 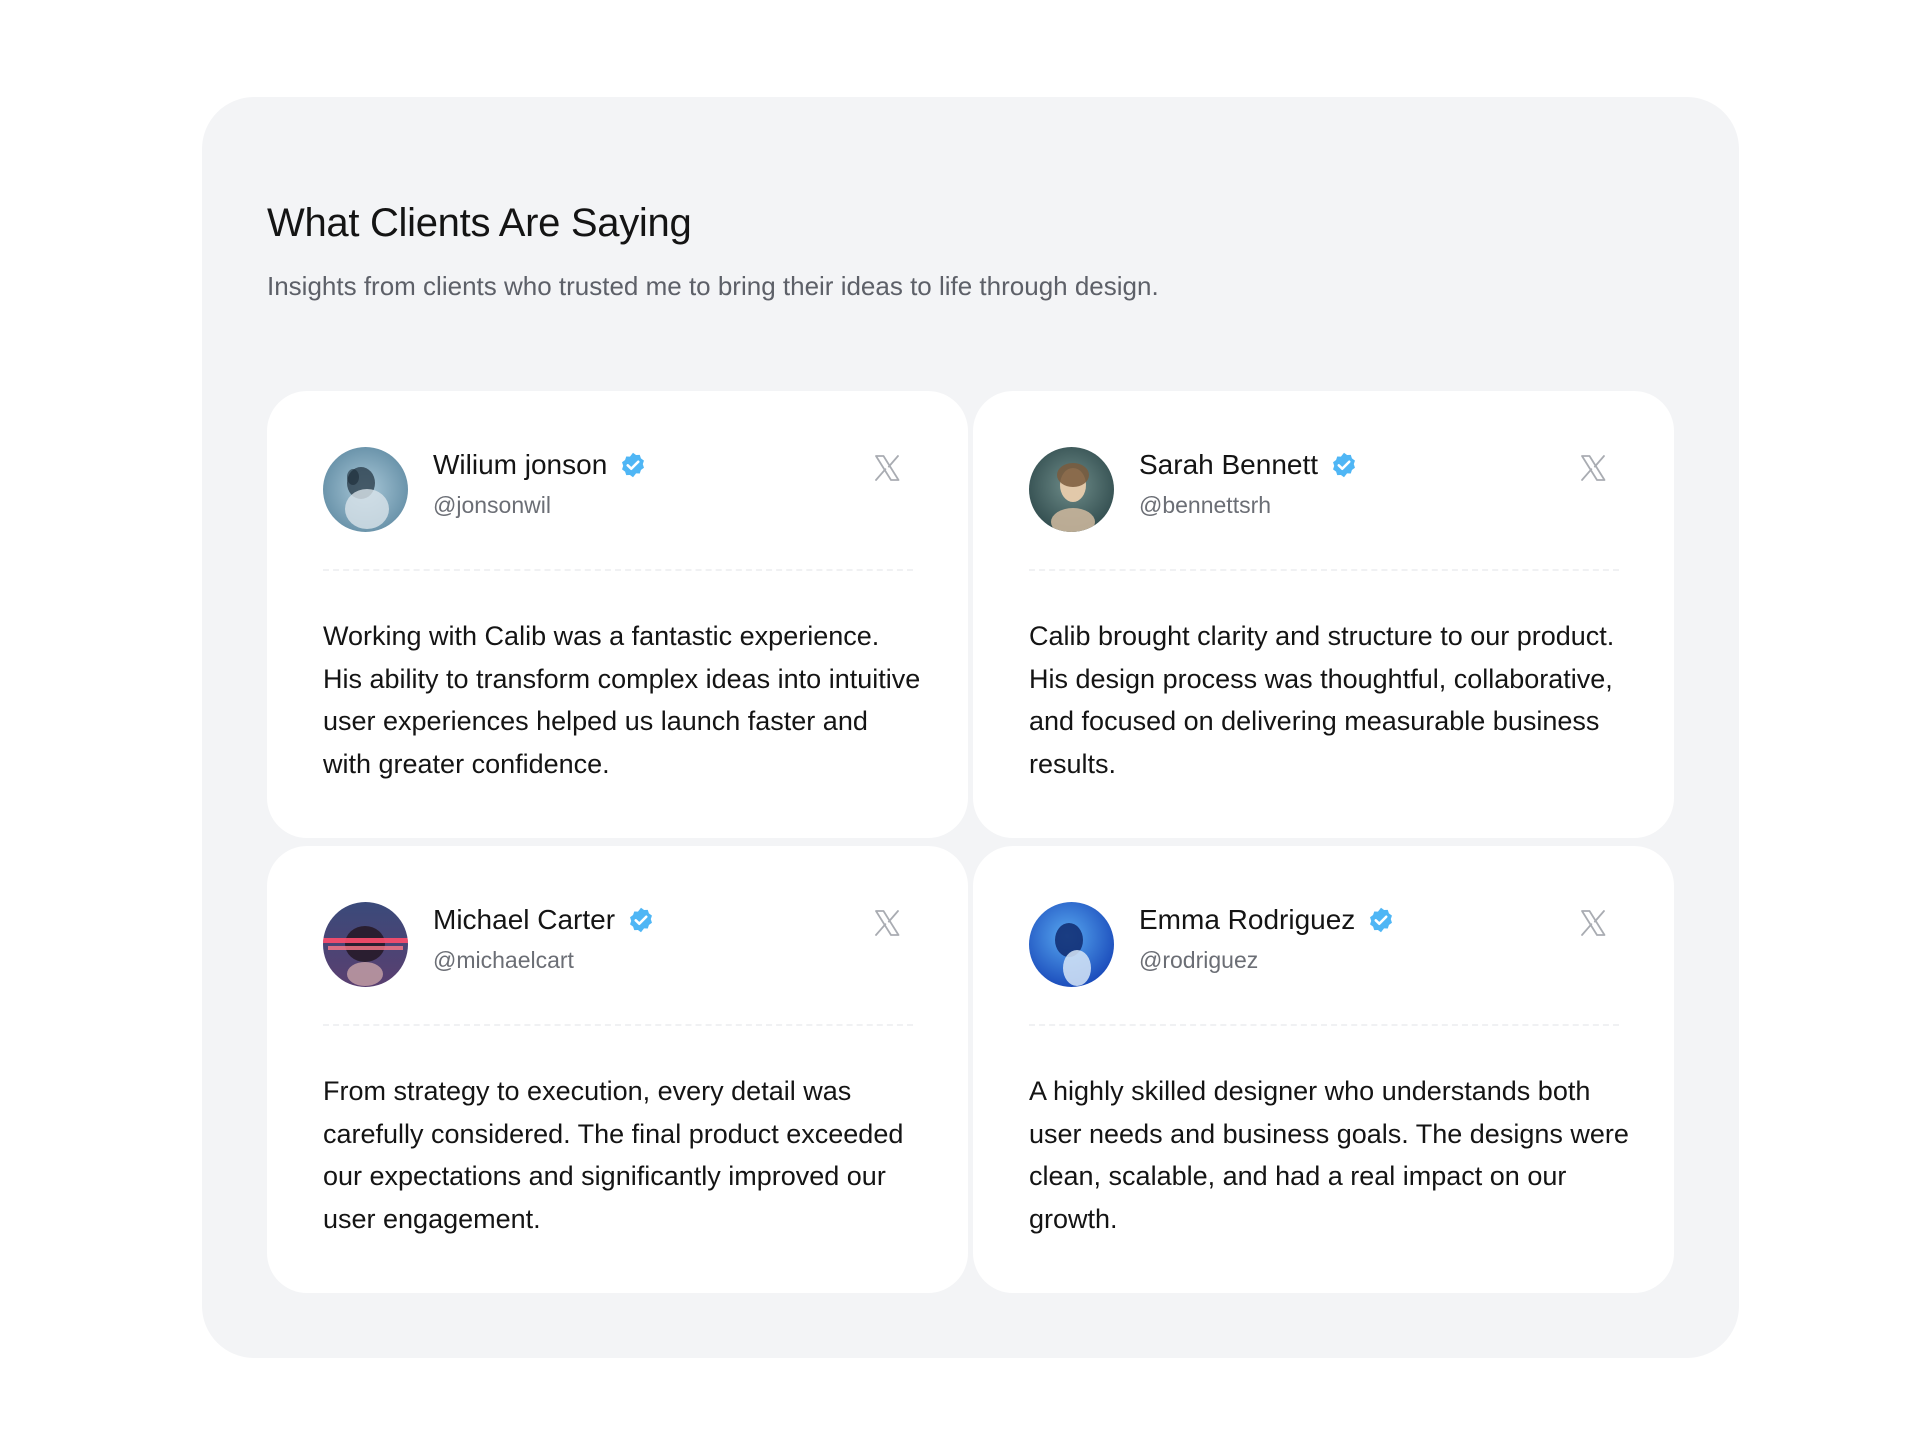 I want to click on name-row: Emma Rodriguez, so click(x=1267, y=920).